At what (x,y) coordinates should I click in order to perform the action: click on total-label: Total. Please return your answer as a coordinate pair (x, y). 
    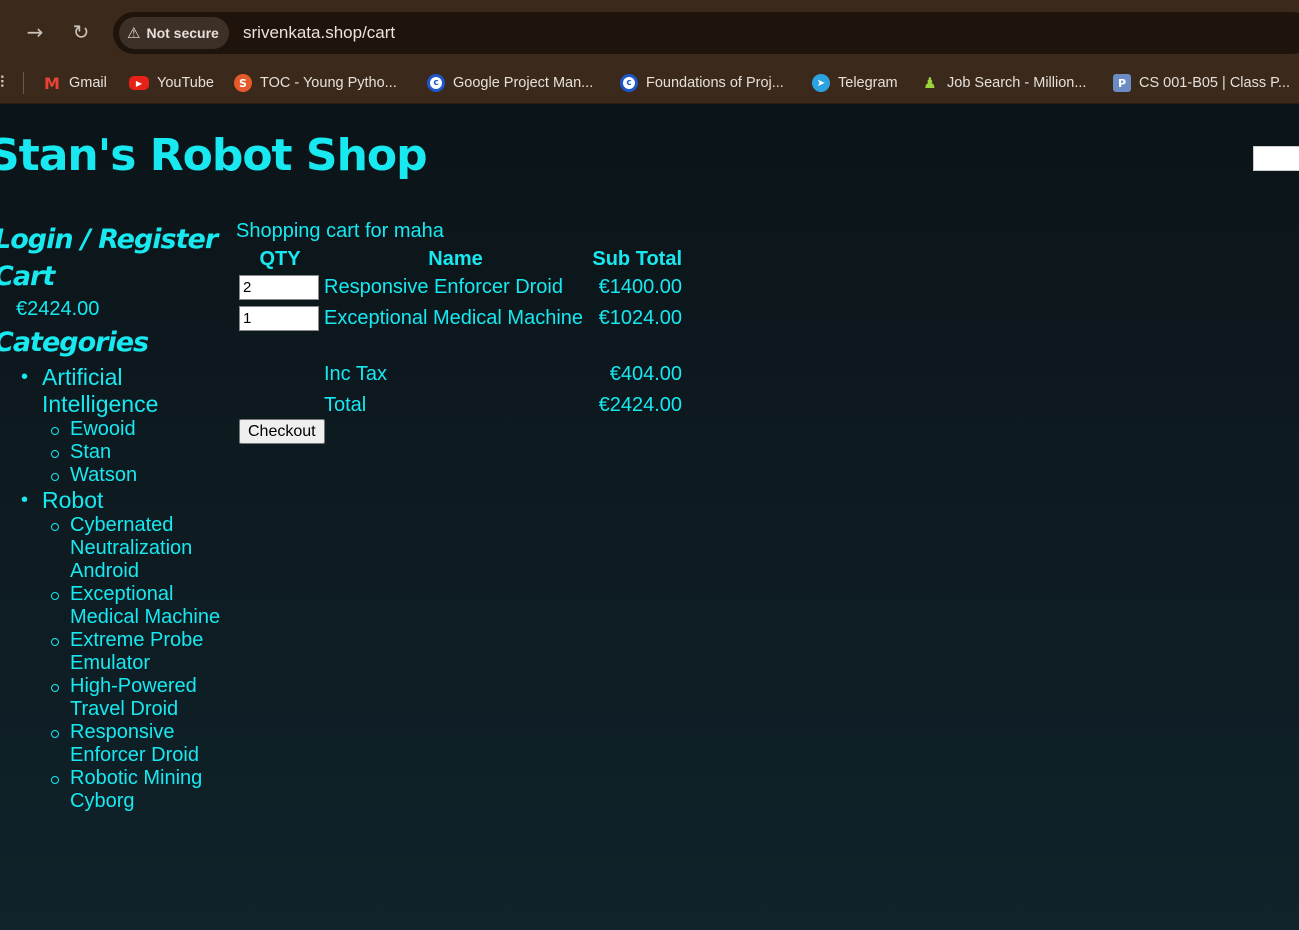
    Looking at the image, I should click on (345, 405).